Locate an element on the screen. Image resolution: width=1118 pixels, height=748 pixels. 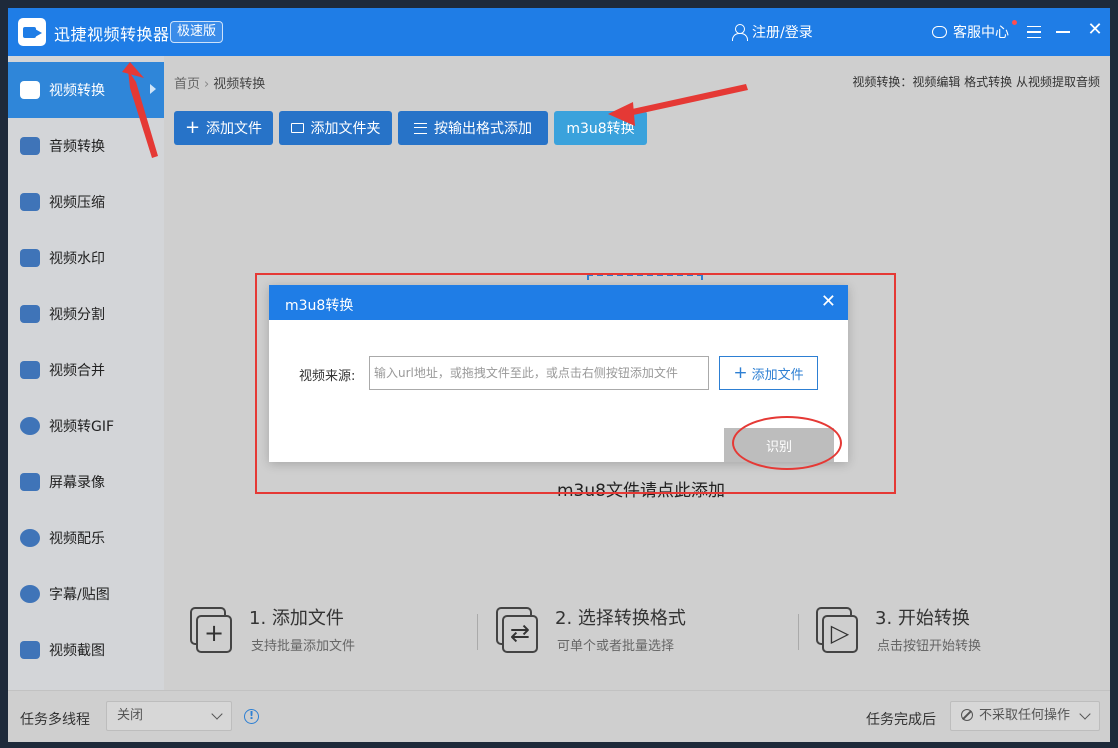
login-link: 注册/登录 is located at coordinates (772, 32).